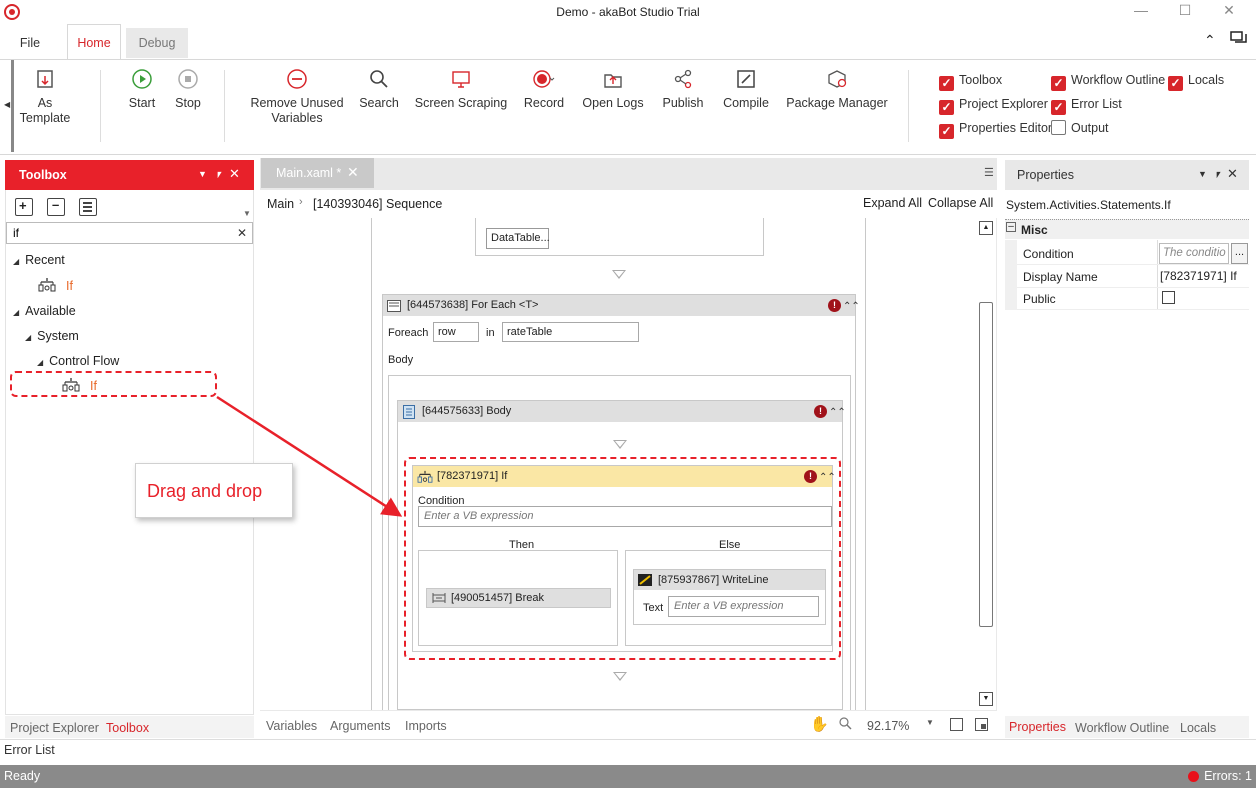  What do you see at coordinates (1228, 776) in the screenshot?
I see `error-count: Errors: 1` at bounding box center [1228, 776].